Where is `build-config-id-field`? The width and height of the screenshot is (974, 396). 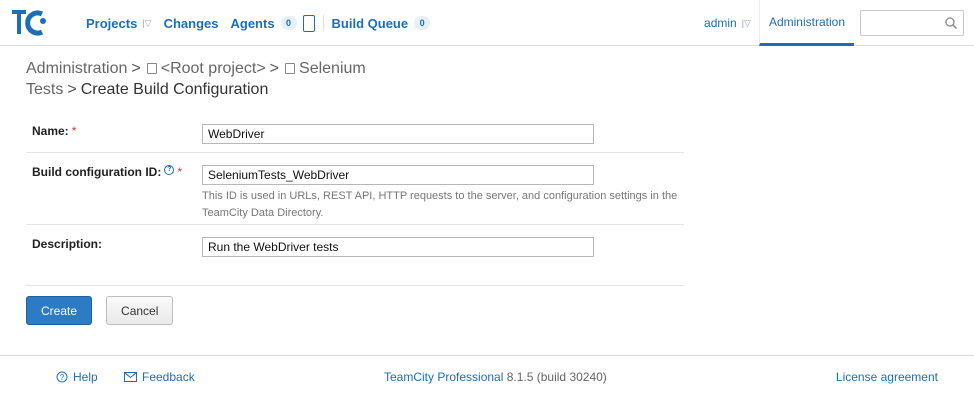 build-config-id-field is located at coordinates (398, 175).